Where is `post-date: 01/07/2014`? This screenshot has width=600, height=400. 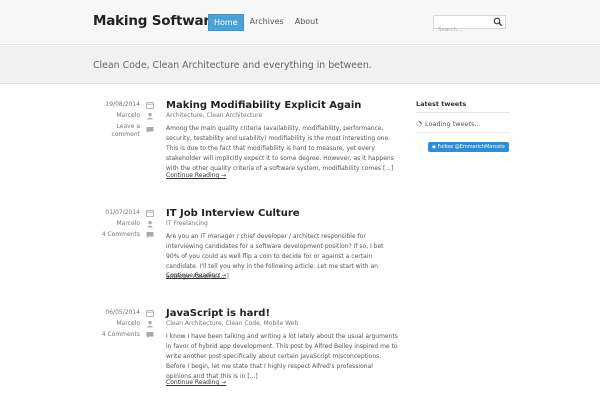
post-date: 01/07/2014 is located at coordinates (125, 213).